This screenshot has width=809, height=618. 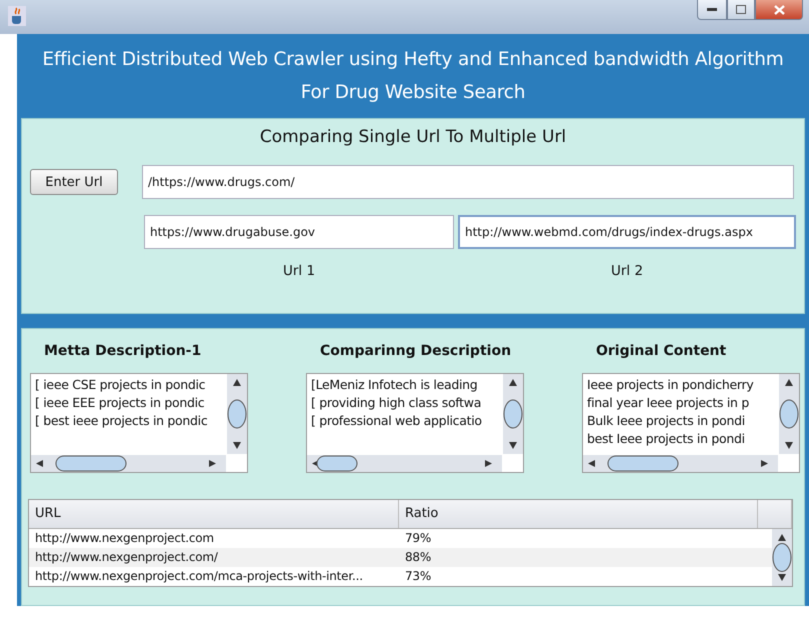 What do you see at coordinates (418, 538) in the screenshot?
I see `table-cell-text: 79%` at bounding box center [418, 538].